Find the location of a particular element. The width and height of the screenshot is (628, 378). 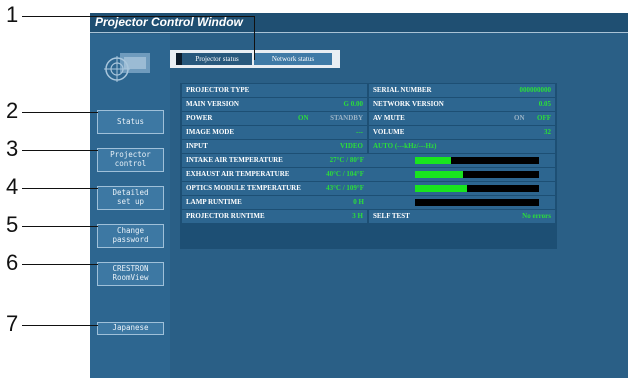

volume-label: VOLUME is located at coordinates (389, 132).